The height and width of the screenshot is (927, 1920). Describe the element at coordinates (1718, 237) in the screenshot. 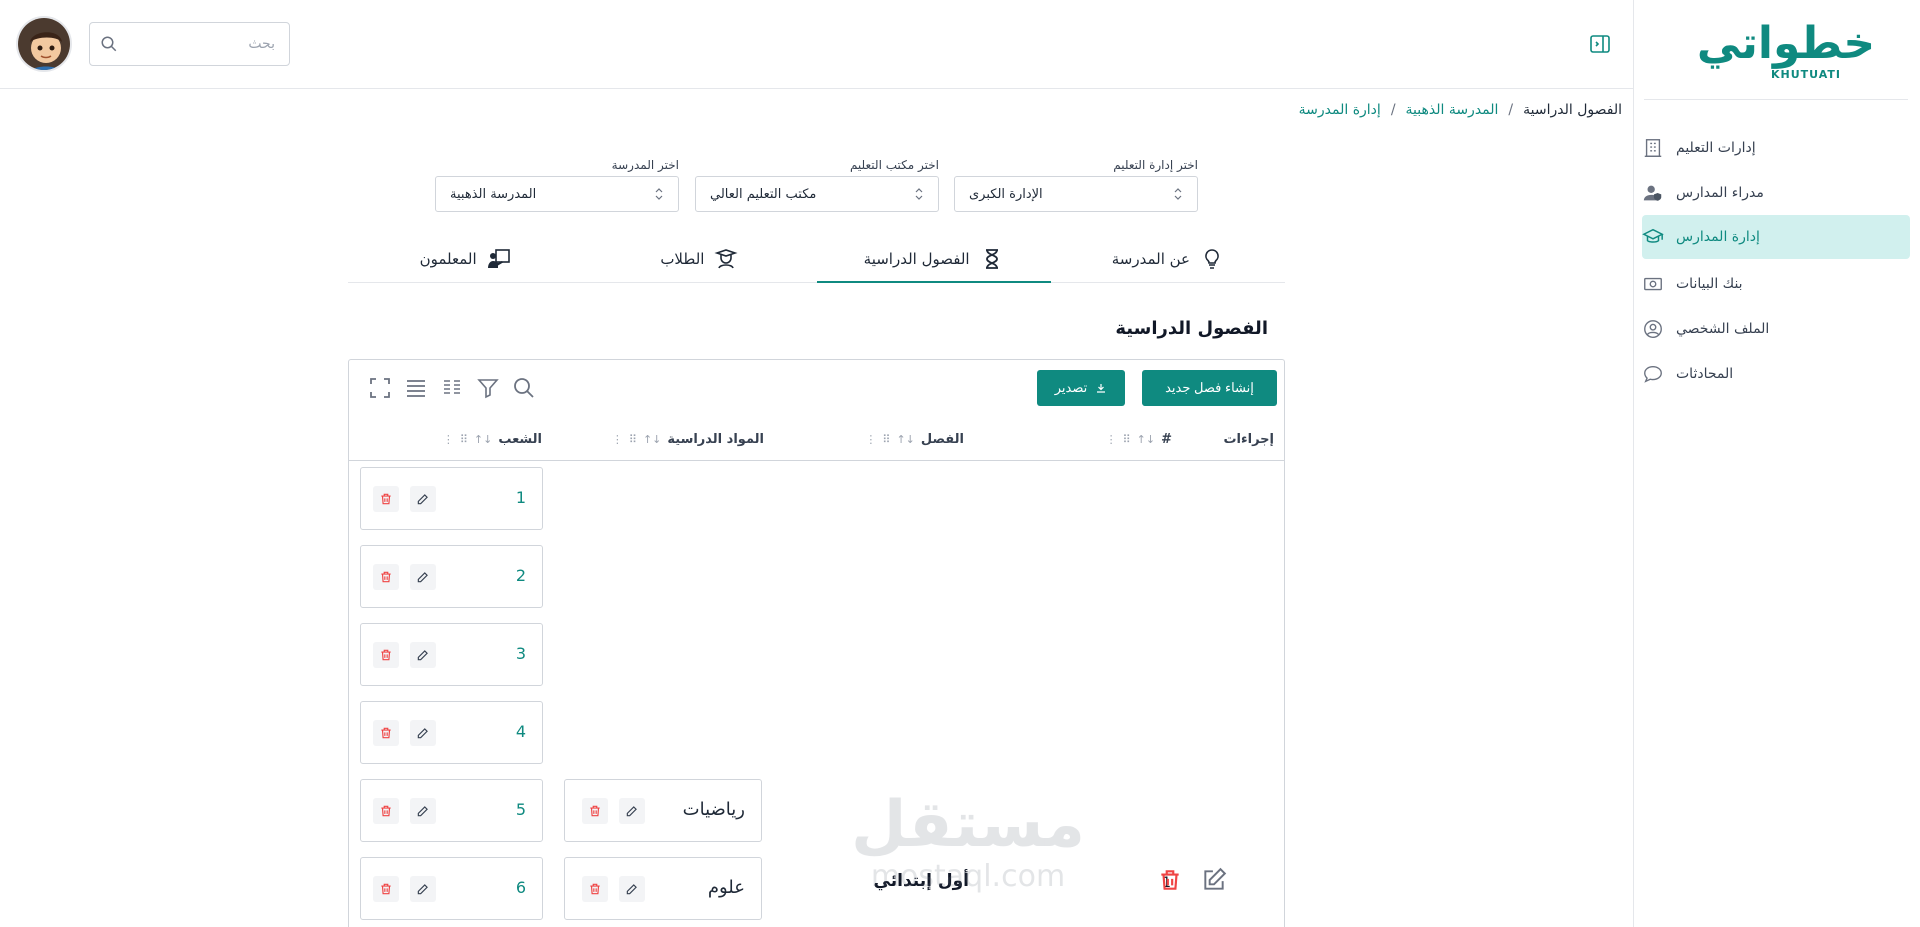

I see `sidebar-item-label: إدارة المدارس` at that location.